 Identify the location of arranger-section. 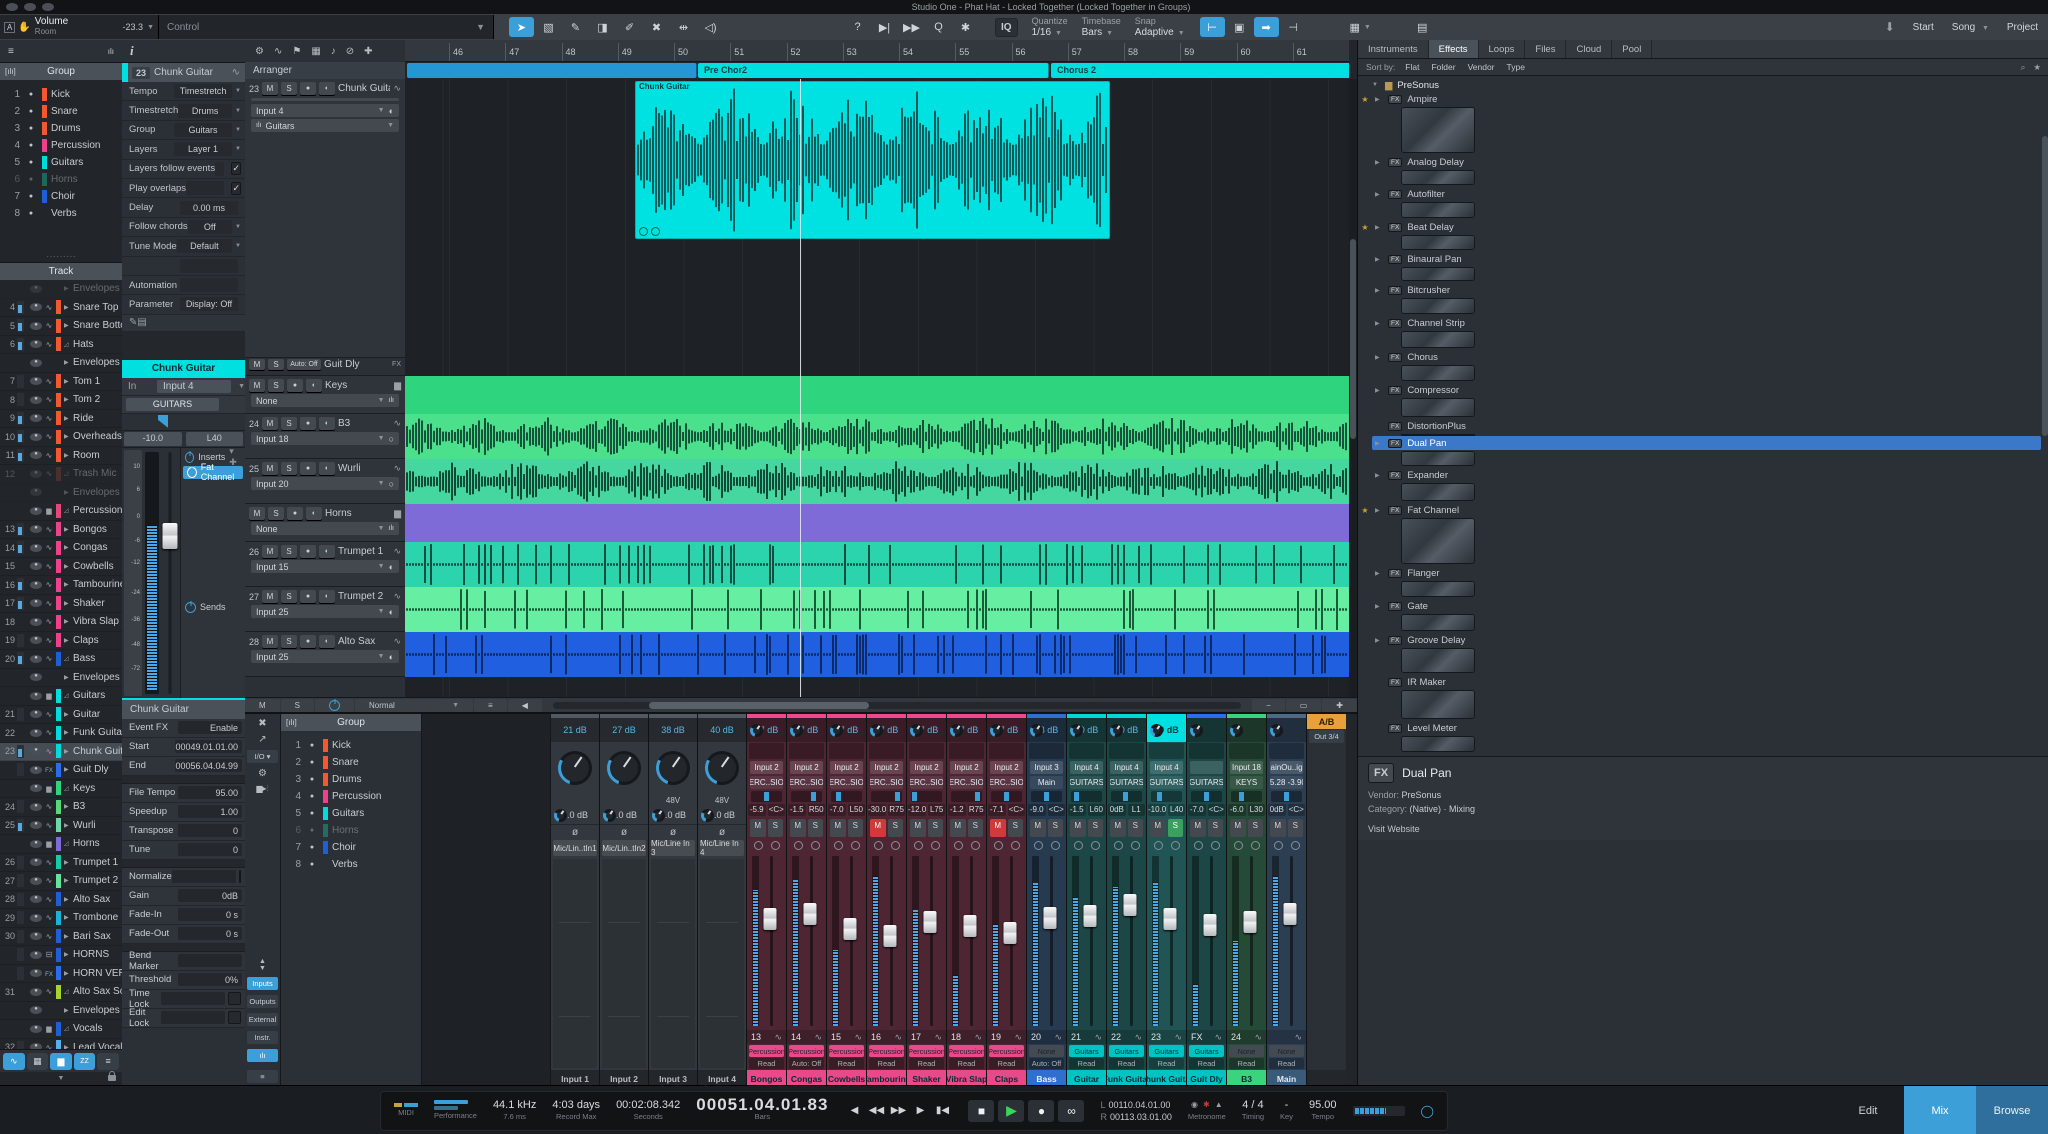
(552, 70).